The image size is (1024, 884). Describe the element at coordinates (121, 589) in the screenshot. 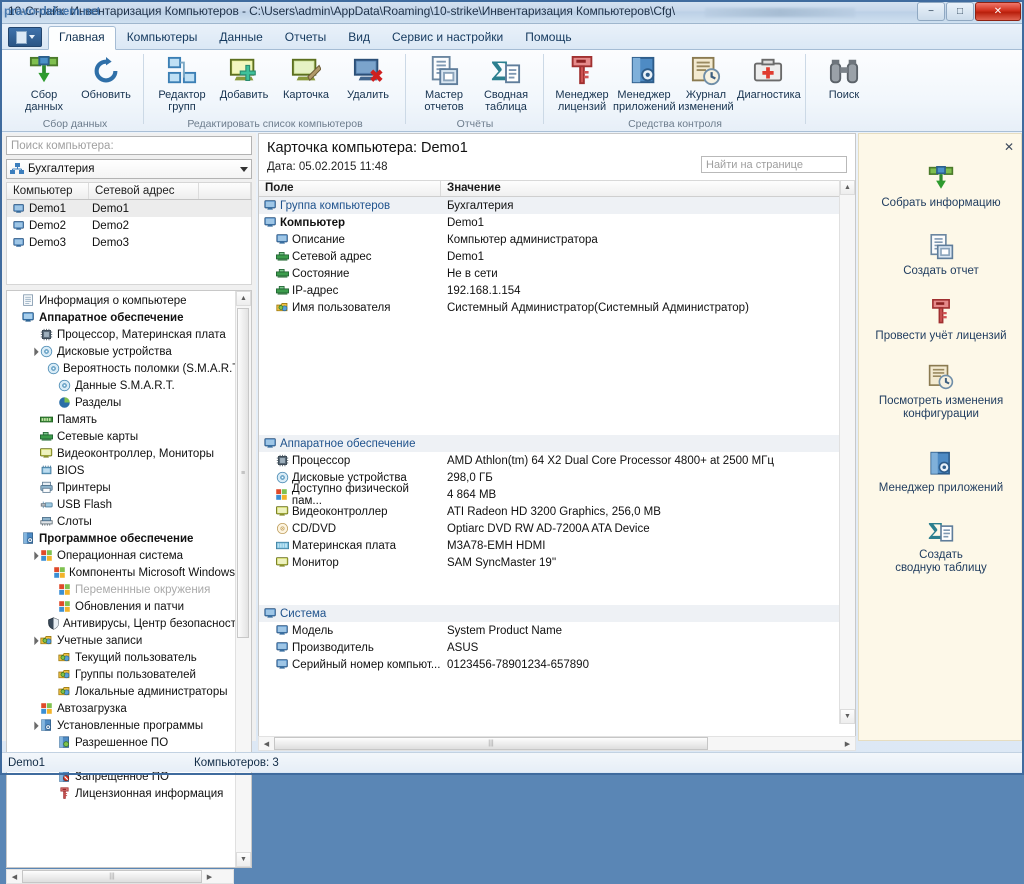

I see `tree-node: Переменнные окружения` at that location.